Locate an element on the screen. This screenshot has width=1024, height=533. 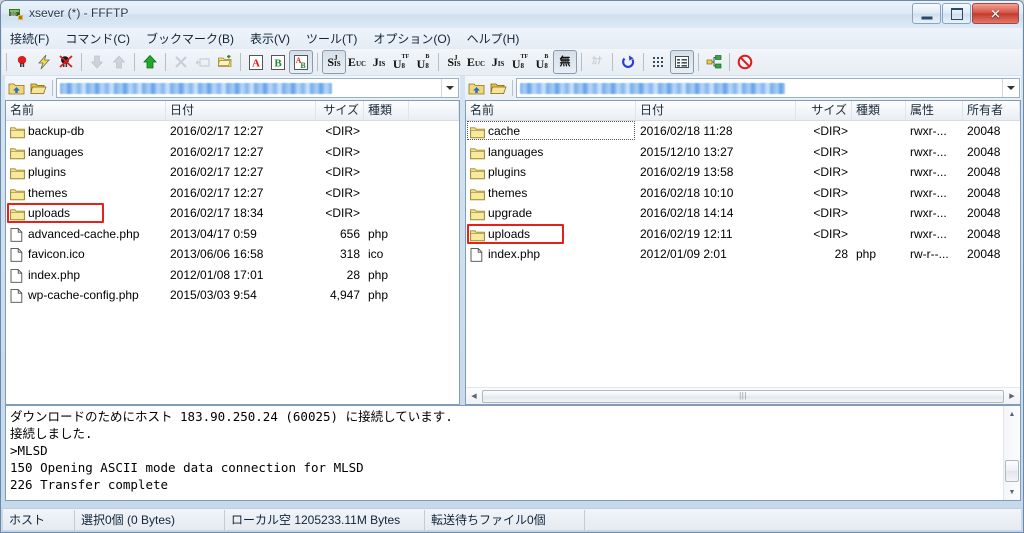
hscroll-thumb: ||| is located at coordinates (743, 396).